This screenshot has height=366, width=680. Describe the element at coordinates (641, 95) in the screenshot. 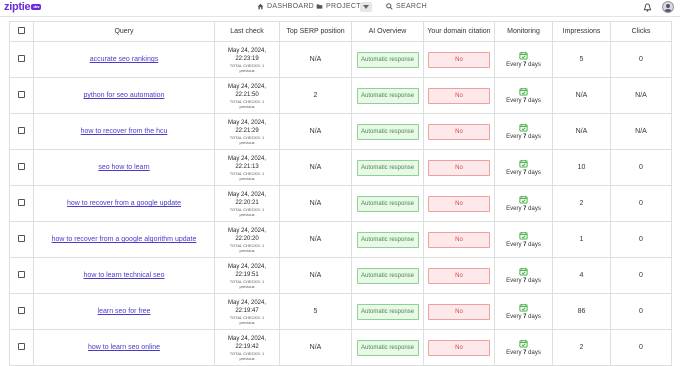

I see `clicks-cell: N/A` at that location.